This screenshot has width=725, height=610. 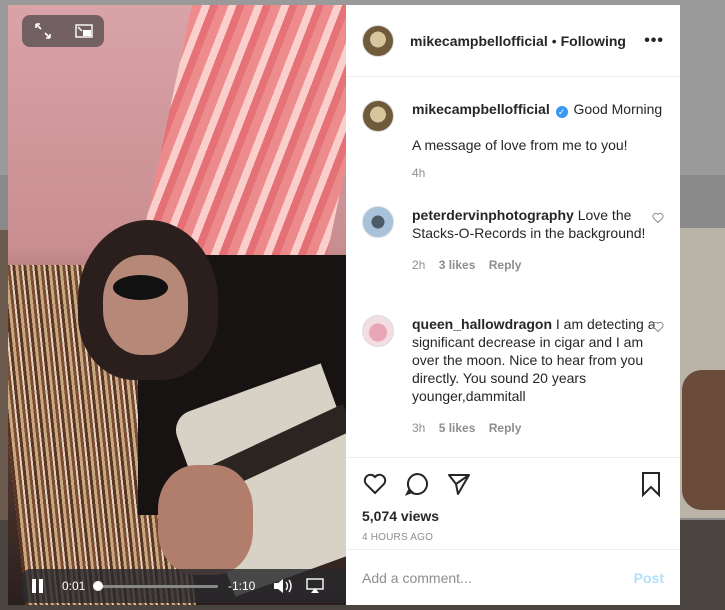 What do you see at coordinates (378, 116) in the screenshot?
I see `caption-avatar` at bounding box center [378, 116].